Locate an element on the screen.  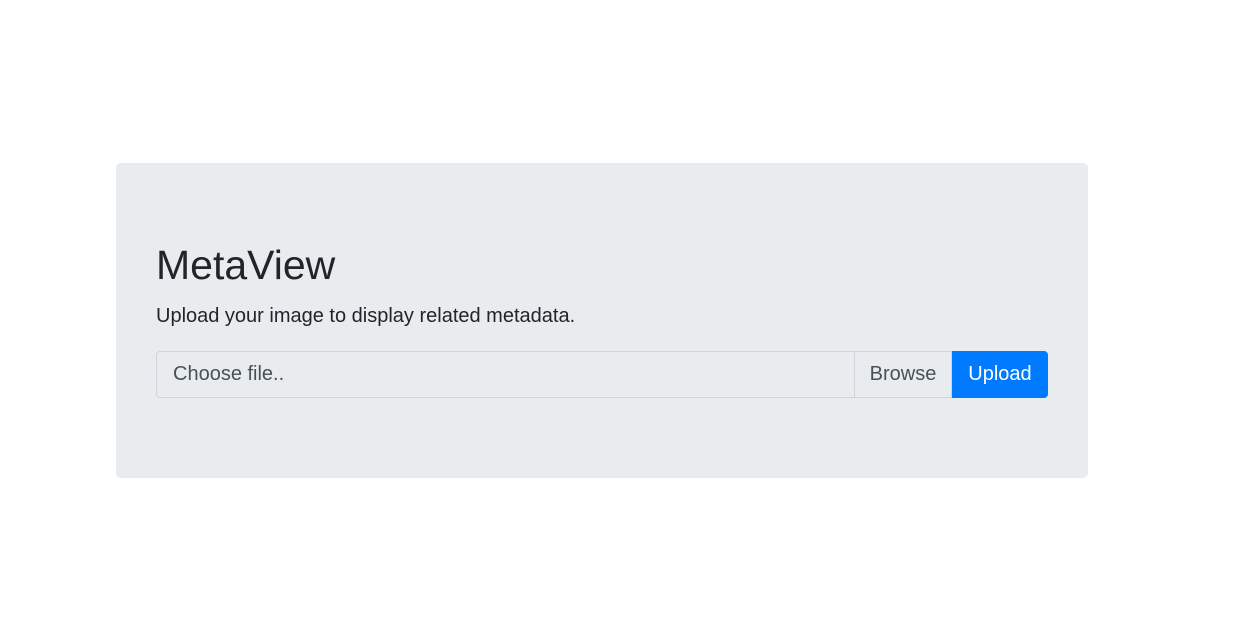
upload-button: Upload is located at coordinates (1000, 374).